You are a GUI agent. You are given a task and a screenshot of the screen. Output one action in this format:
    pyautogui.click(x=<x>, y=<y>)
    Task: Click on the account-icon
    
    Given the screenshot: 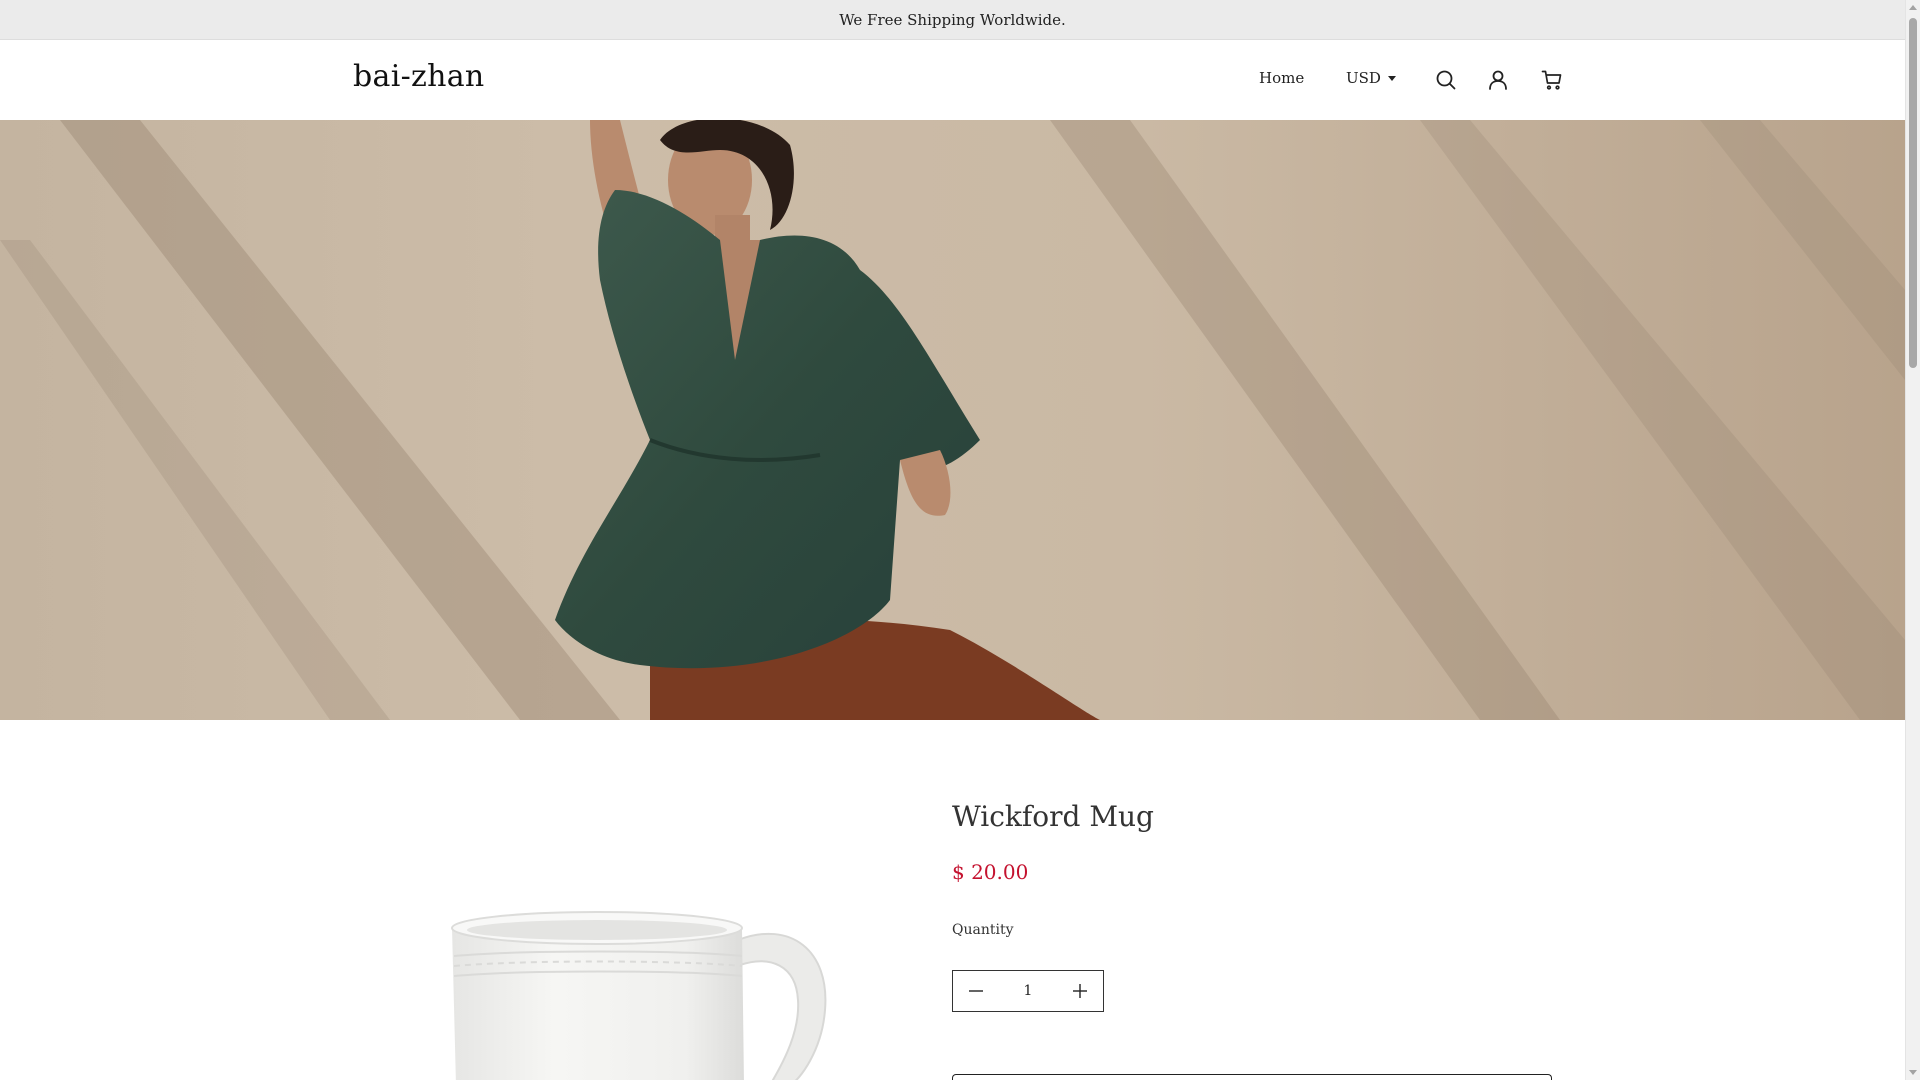 What is the action you would take?
    pyautogui.click(x=1498, y=80)
    